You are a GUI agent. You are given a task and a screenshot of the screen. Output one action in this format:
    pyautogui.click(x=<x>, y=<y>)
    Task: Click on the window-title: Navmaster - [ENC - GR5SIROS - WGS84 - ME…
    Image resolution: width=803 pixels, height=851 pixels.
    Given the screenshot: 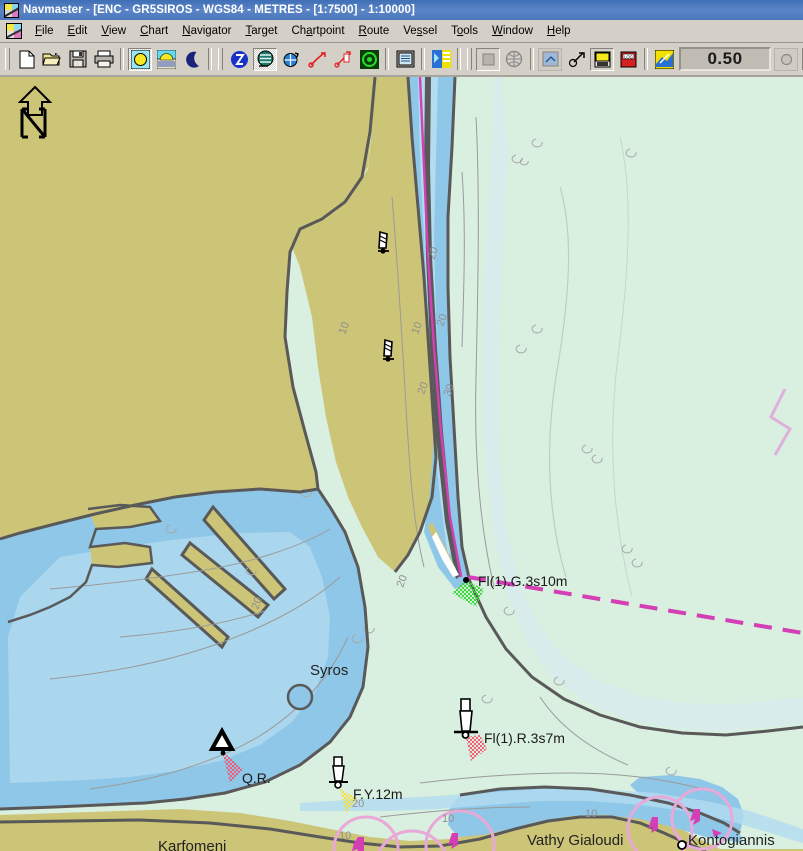 What is the action you would take?
    pyautogui.click(x=219, y=10)
    